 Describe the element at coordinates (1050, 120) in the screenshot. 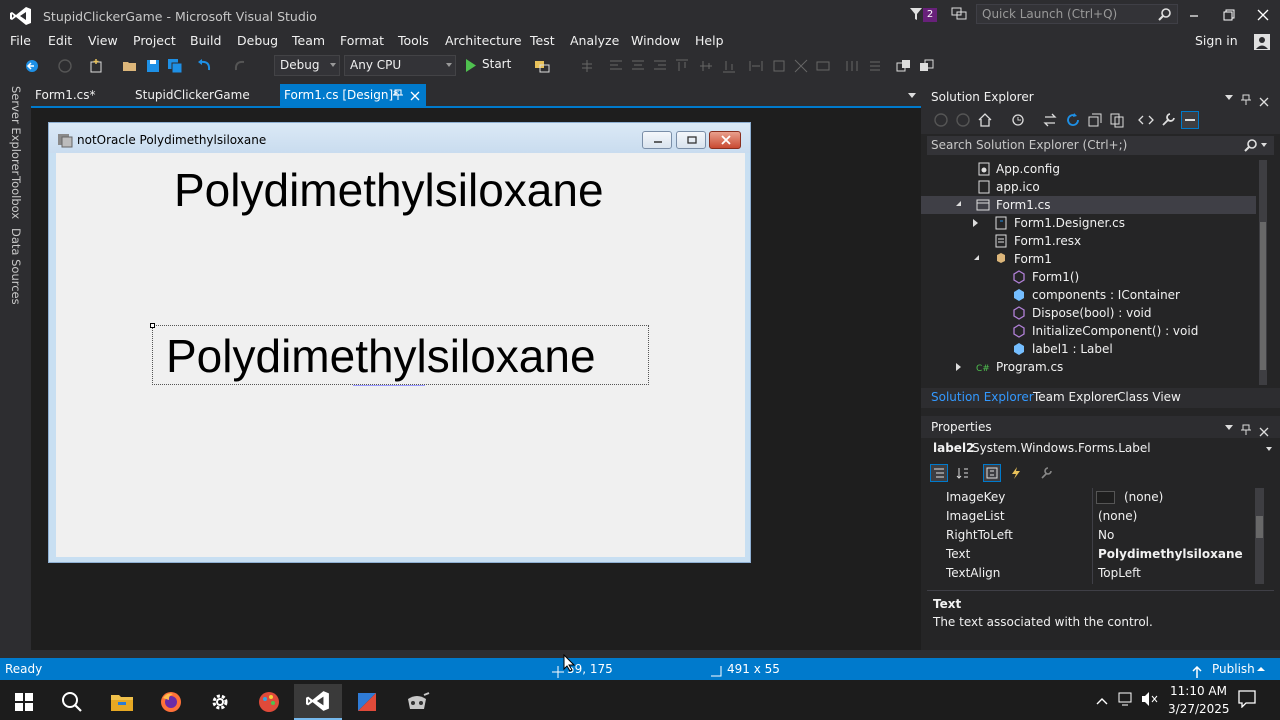

I see `sync-icon` at that location.